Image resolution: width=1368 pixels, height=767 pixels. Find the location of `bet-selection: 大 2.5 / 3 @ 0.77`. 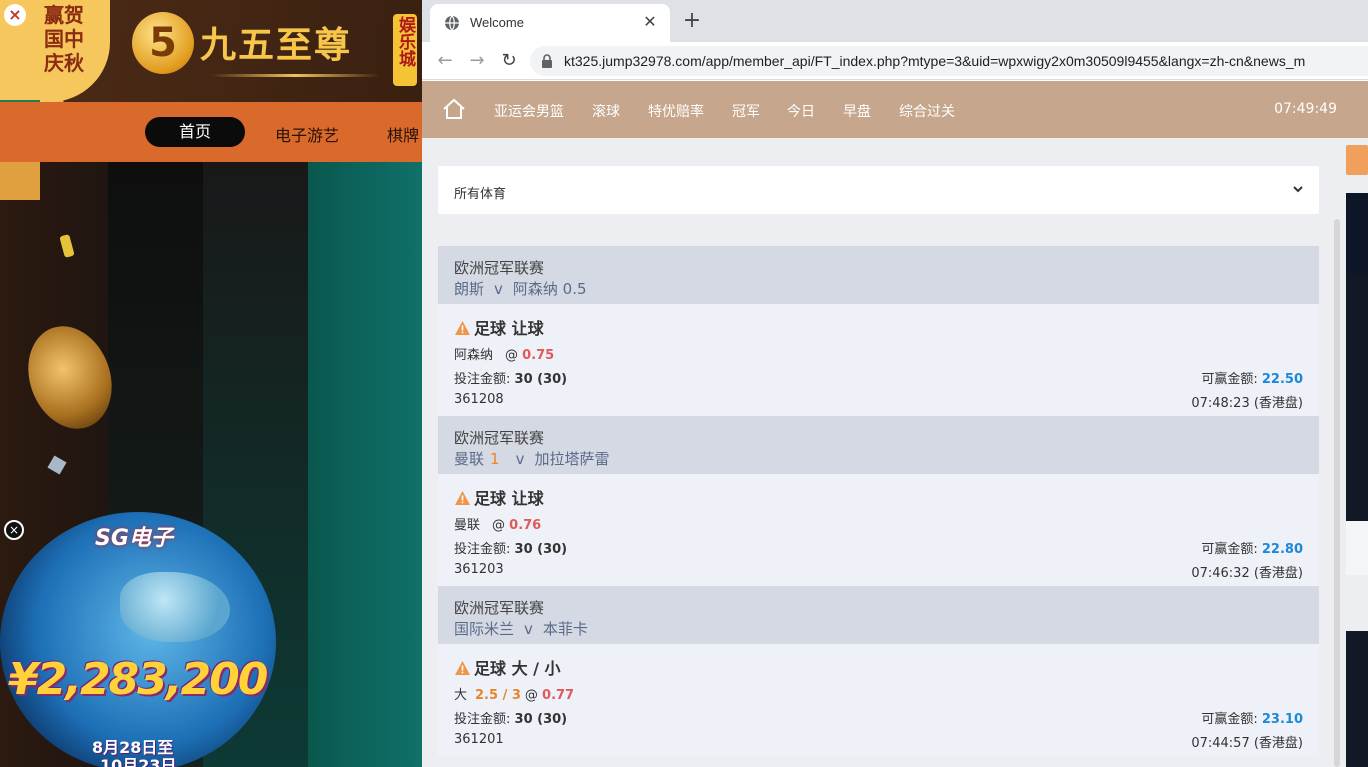

bet-selection: 大 2.5 / 3 @ 0.77 is located at coordinates (514, 693).